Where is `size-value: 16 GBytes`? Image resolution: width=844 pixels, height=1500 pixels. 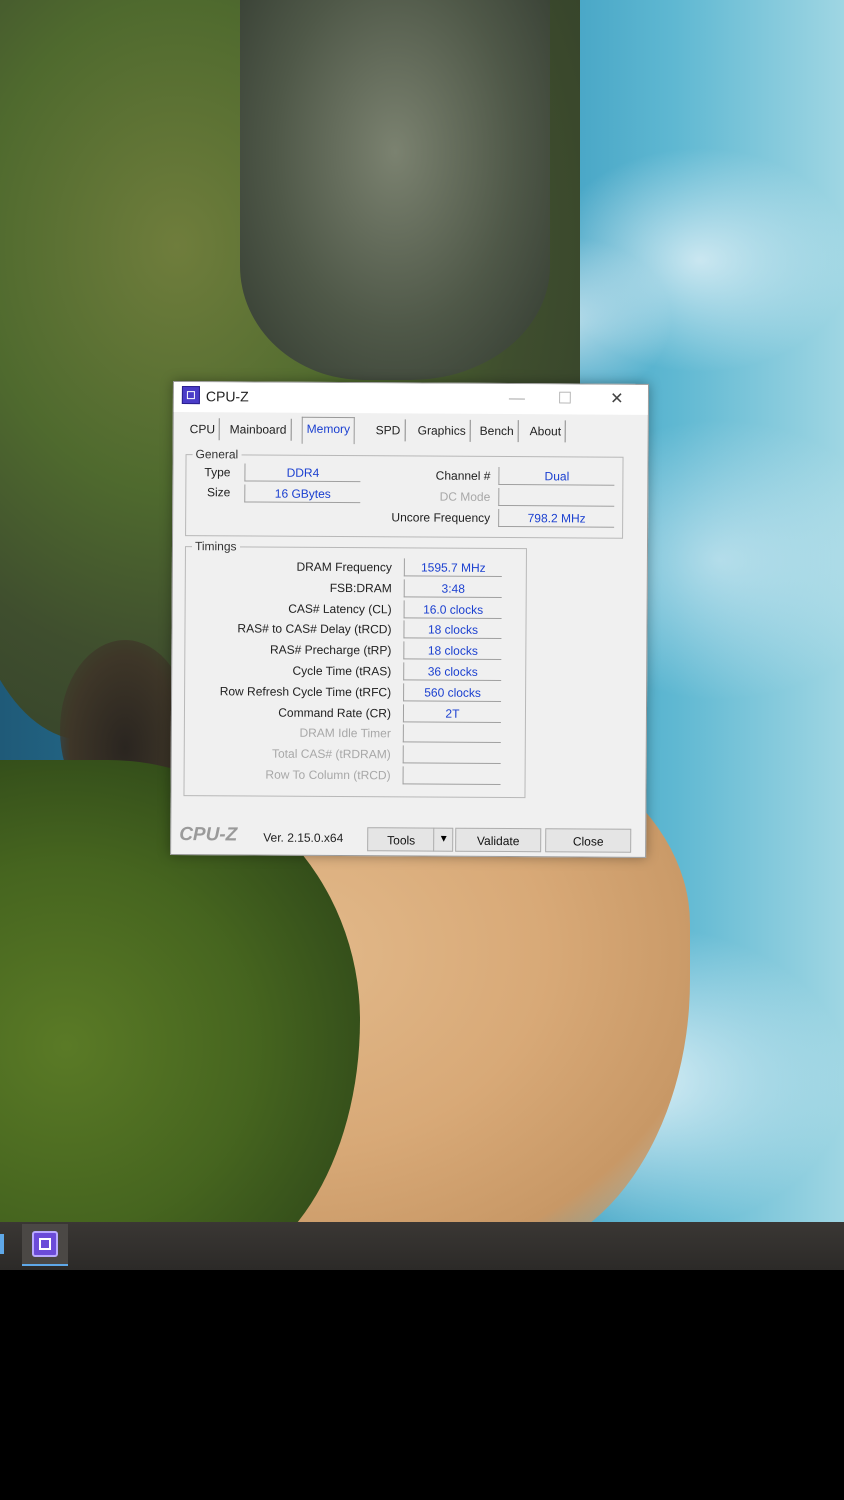 size-value: 16 GBytes is located at coordinates (302, 494).